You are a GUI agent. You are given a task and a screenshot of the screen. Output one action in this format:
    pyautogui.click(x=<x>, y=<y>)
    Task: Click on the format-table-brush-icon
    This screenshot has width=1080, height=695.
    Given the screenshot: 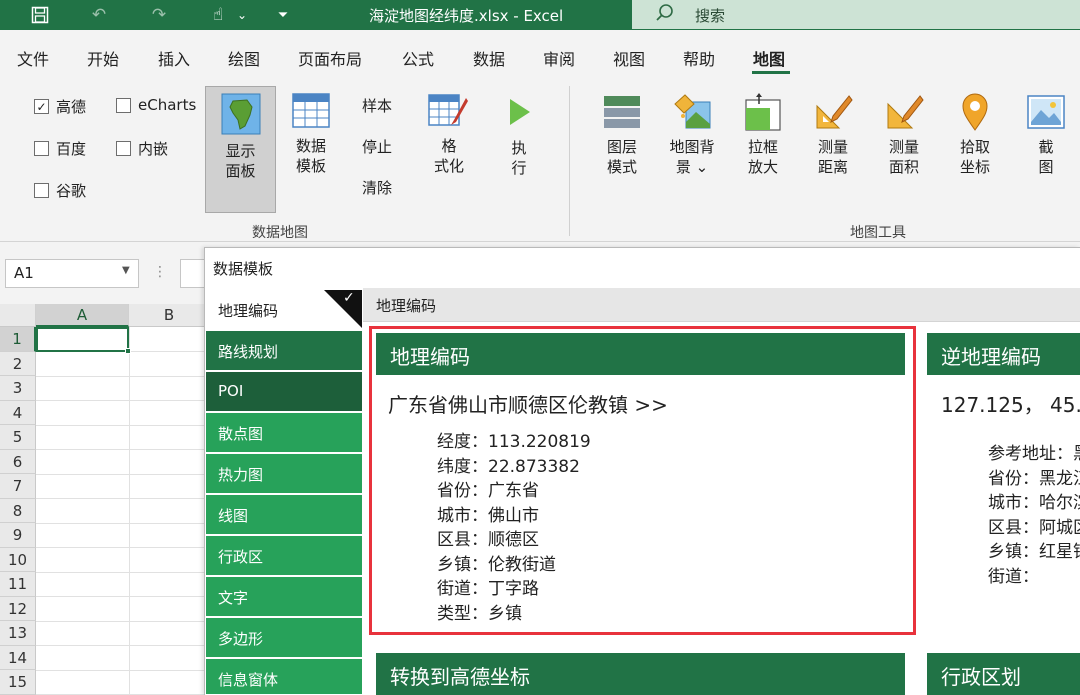 What is the action you would take?
    pyautogui.click(x=448, y=110)
    